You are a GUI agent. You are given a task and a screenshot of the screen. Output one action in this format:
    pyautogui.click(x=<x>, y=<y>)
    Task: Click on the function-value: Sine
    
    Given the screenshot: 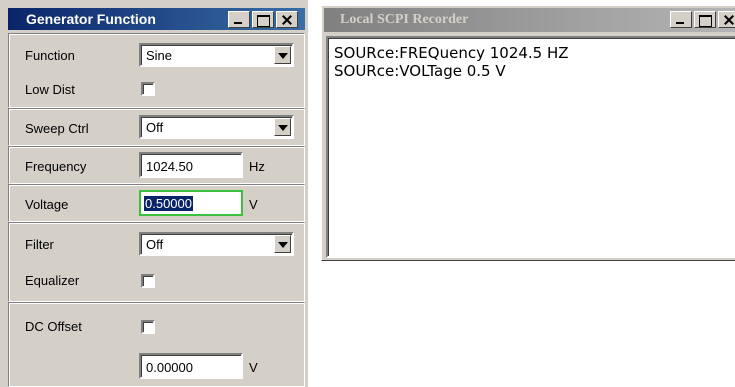 What is the action you would take?
    pyautogui.click(x=159, y=55)
    